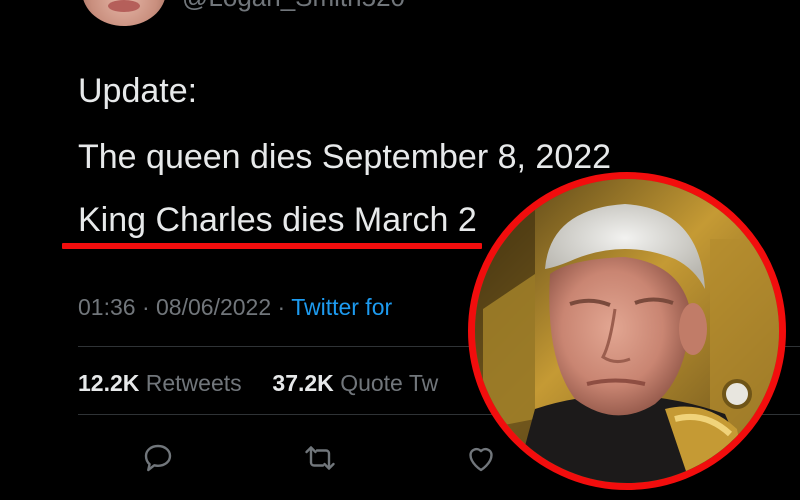  I want to click on tweet-text-line-3: King Charles dies March 2, so click(277, 220).